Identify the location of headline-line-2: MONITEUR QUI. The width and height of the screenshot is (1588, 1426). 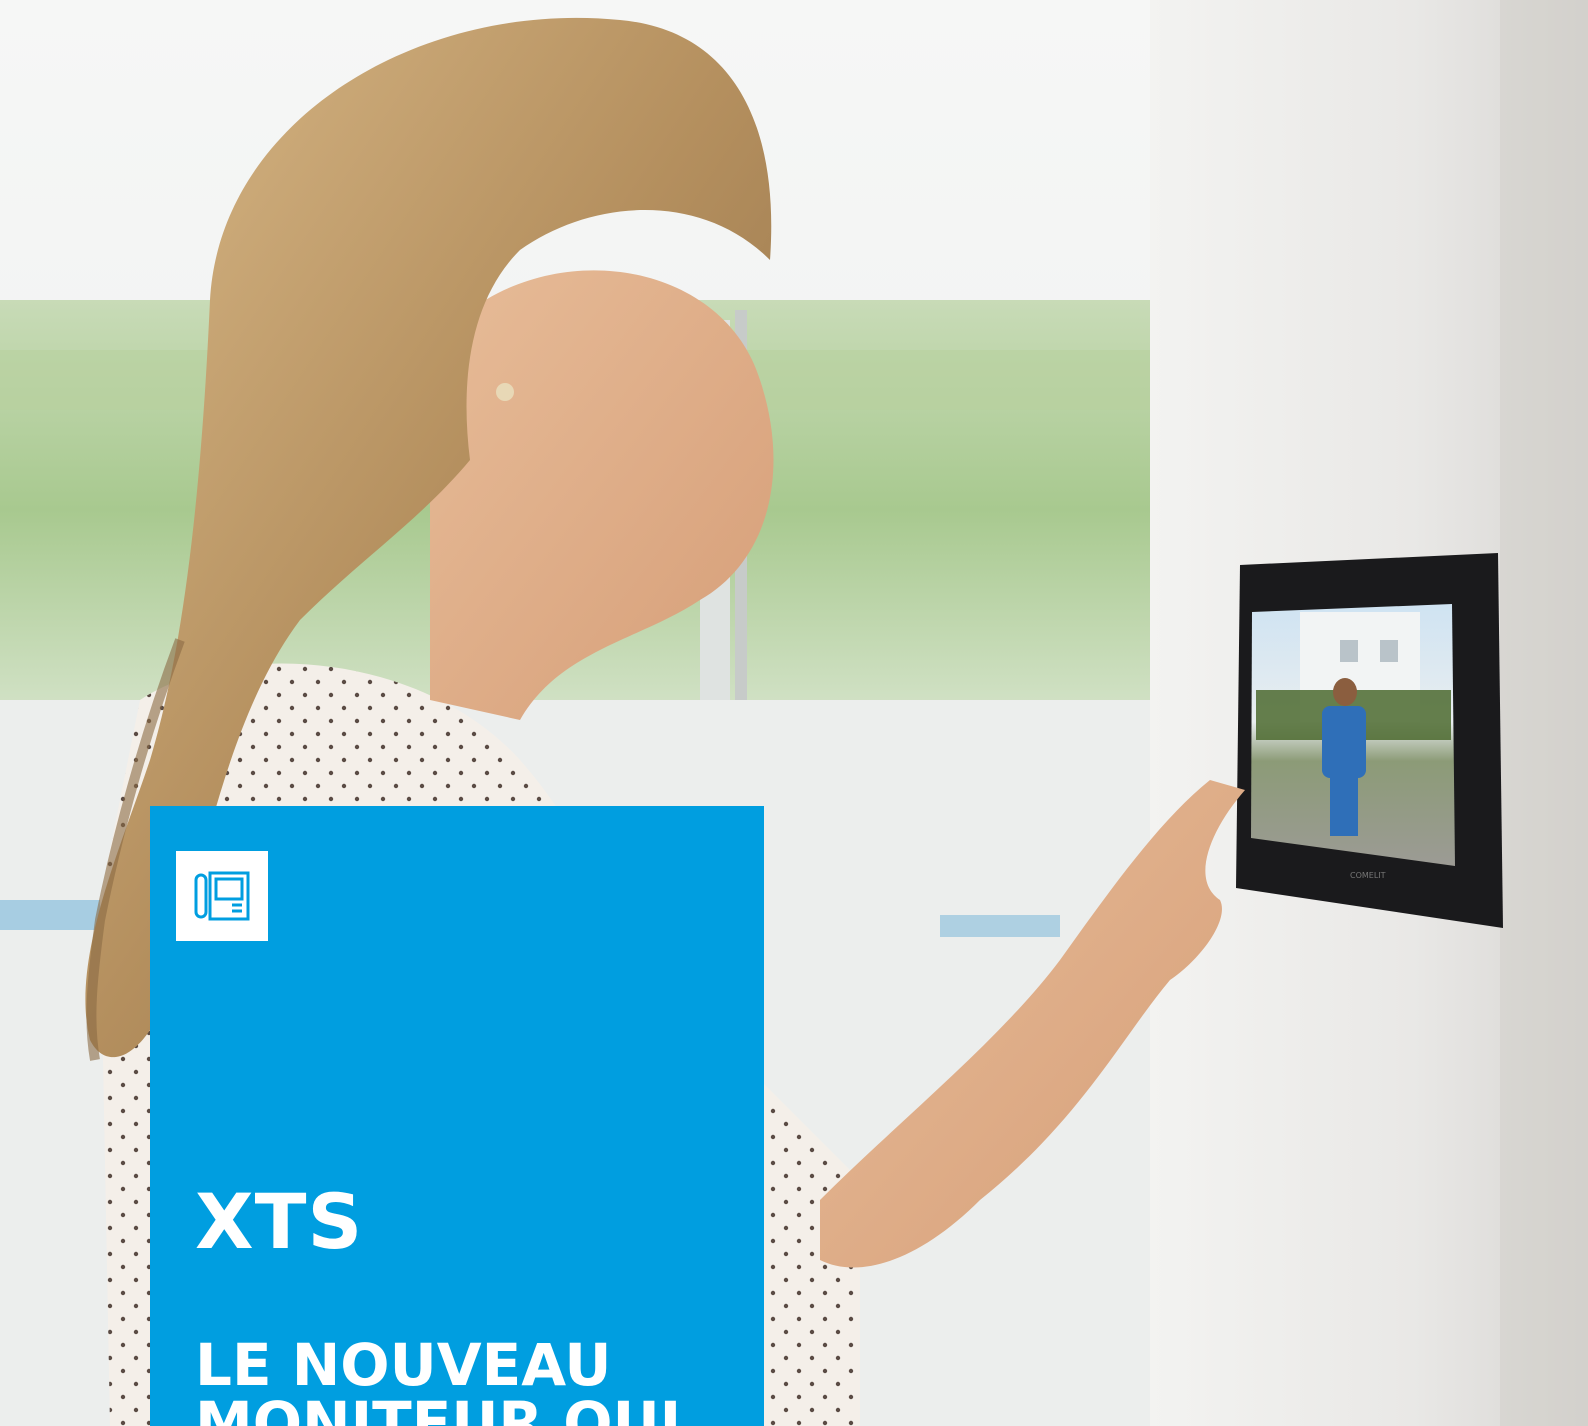
(438, 1407).